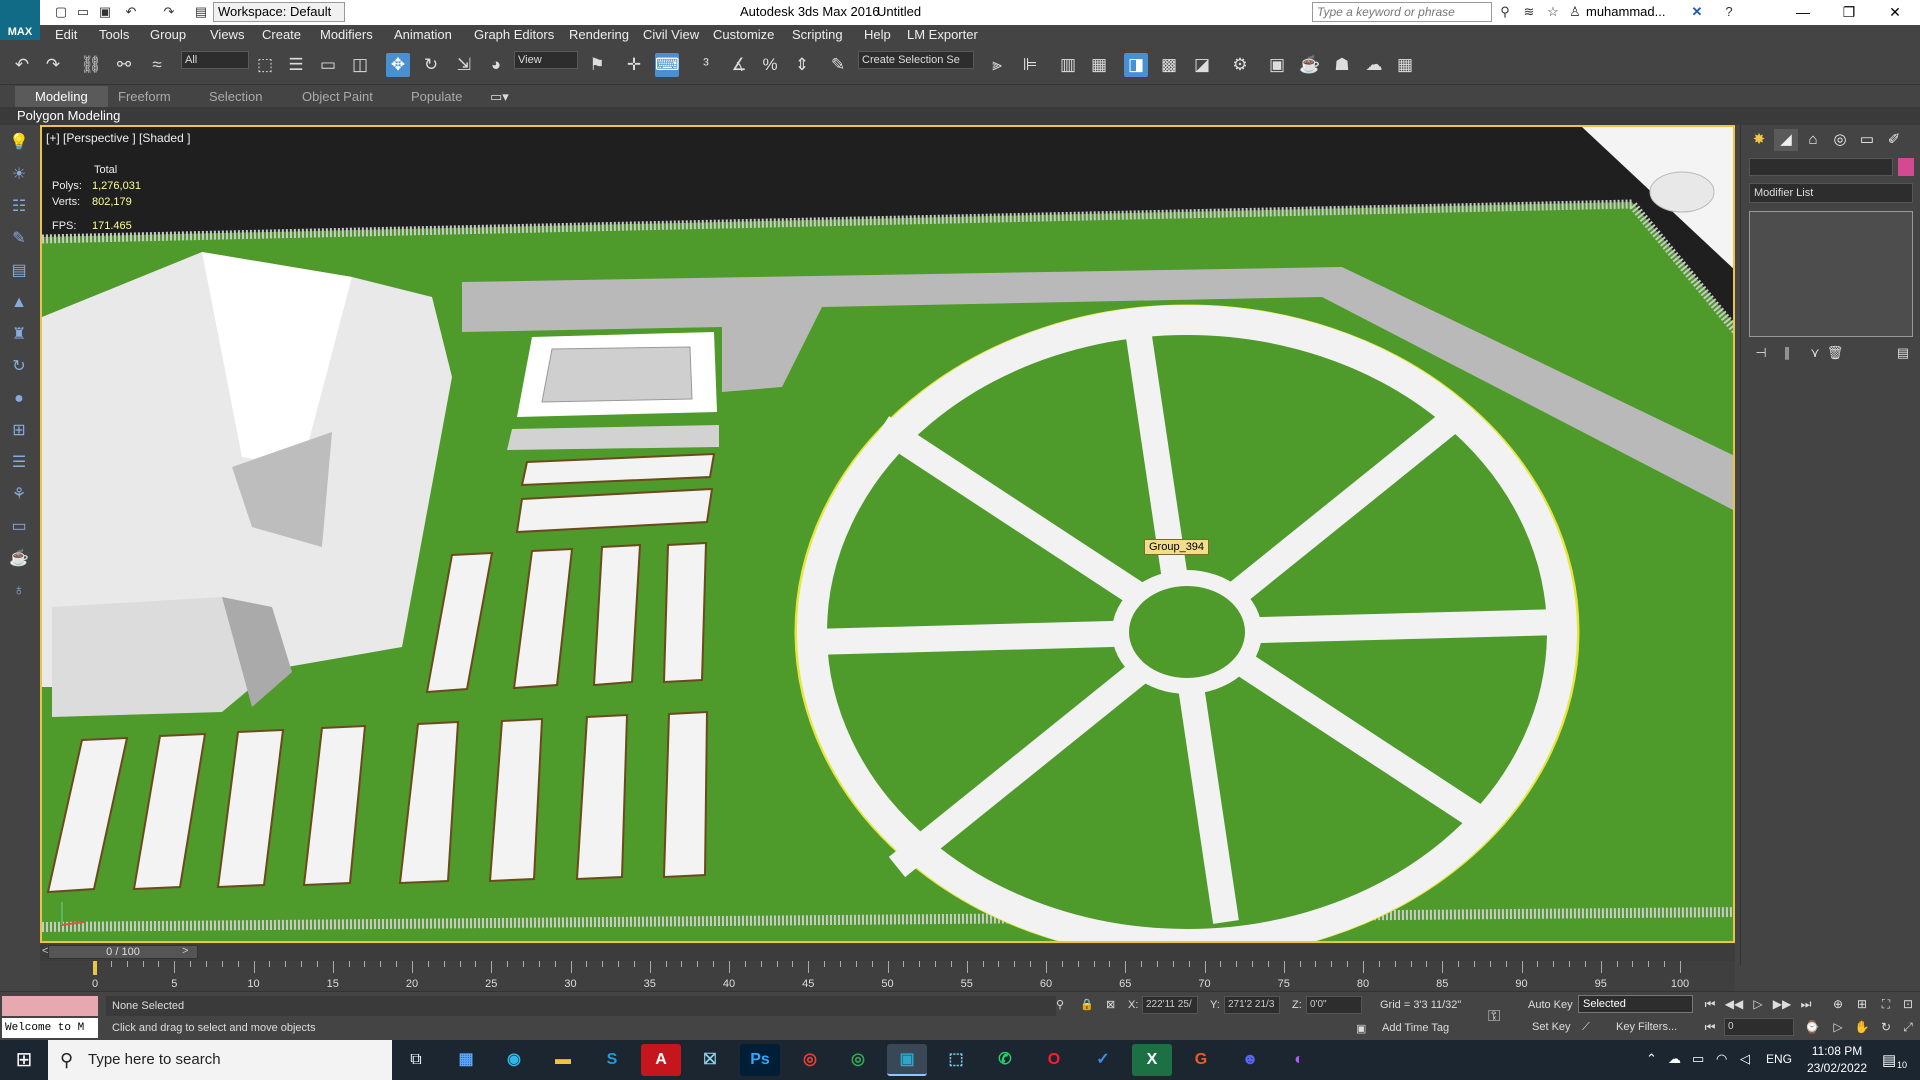  I want to click on material-editor-icon: ◪, so click(1202, 65).